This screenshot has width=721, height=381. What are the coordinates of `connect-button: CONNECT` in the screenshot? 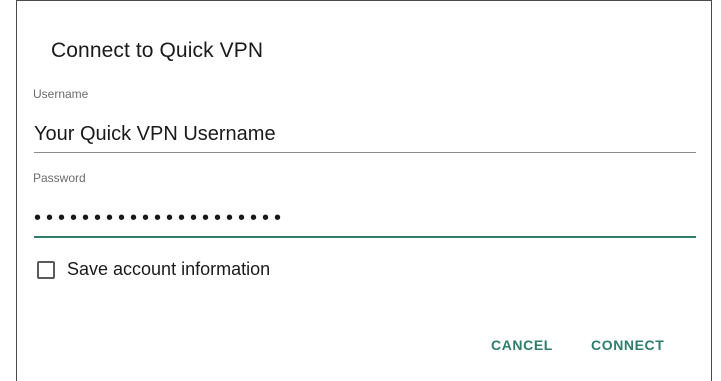 It's located at (627, 345).